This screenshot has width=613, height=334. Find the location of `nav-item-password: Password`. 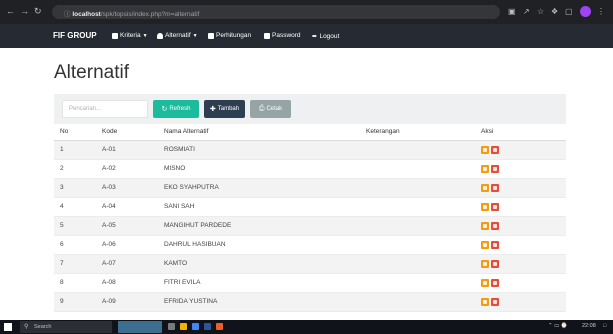

nav-item-password: Password is located at coordinates (282, 35).